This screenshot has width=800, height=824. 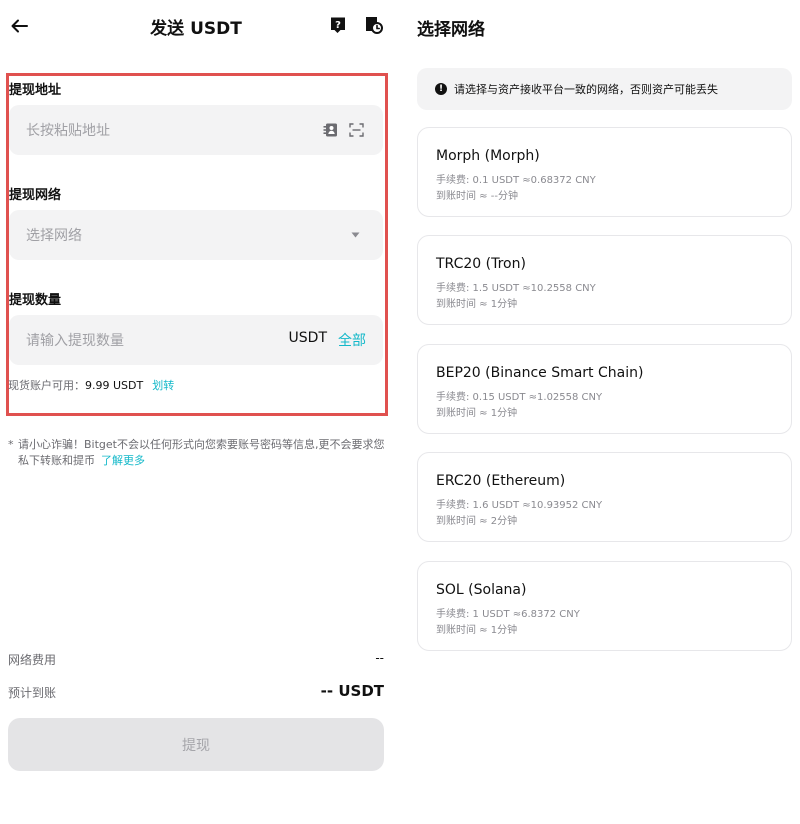 I want to click on address-field: 长按粘贴地址, so click(x=196, y=130).